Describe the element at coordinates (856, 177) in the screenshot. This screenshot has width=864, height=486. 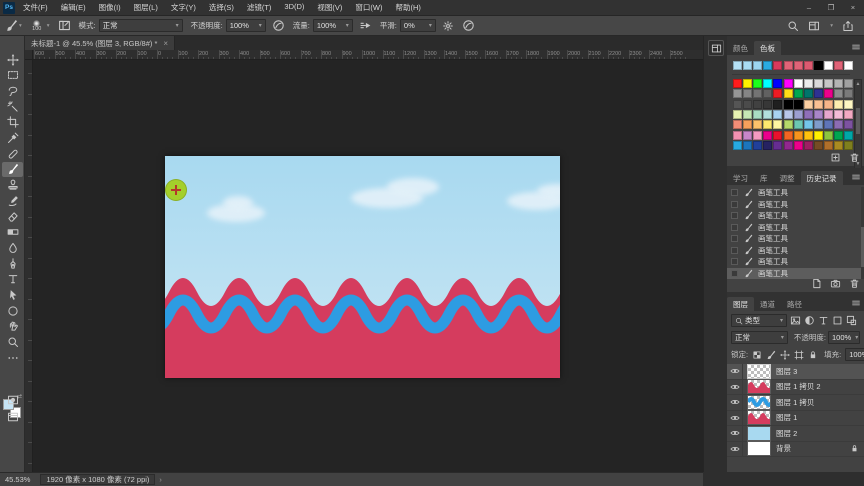
I see `history-panel-menu-icon` at that location.